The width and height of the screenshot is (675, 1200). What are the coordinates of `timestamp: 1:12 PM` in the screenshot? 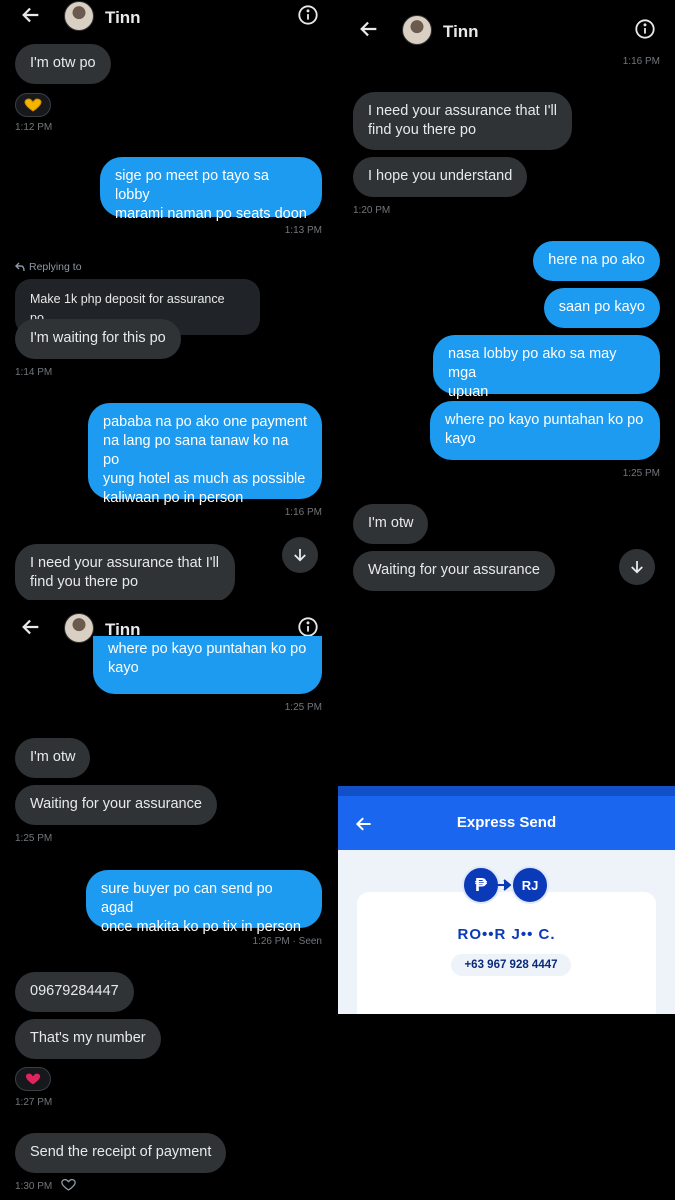 It's located at (34, 127).